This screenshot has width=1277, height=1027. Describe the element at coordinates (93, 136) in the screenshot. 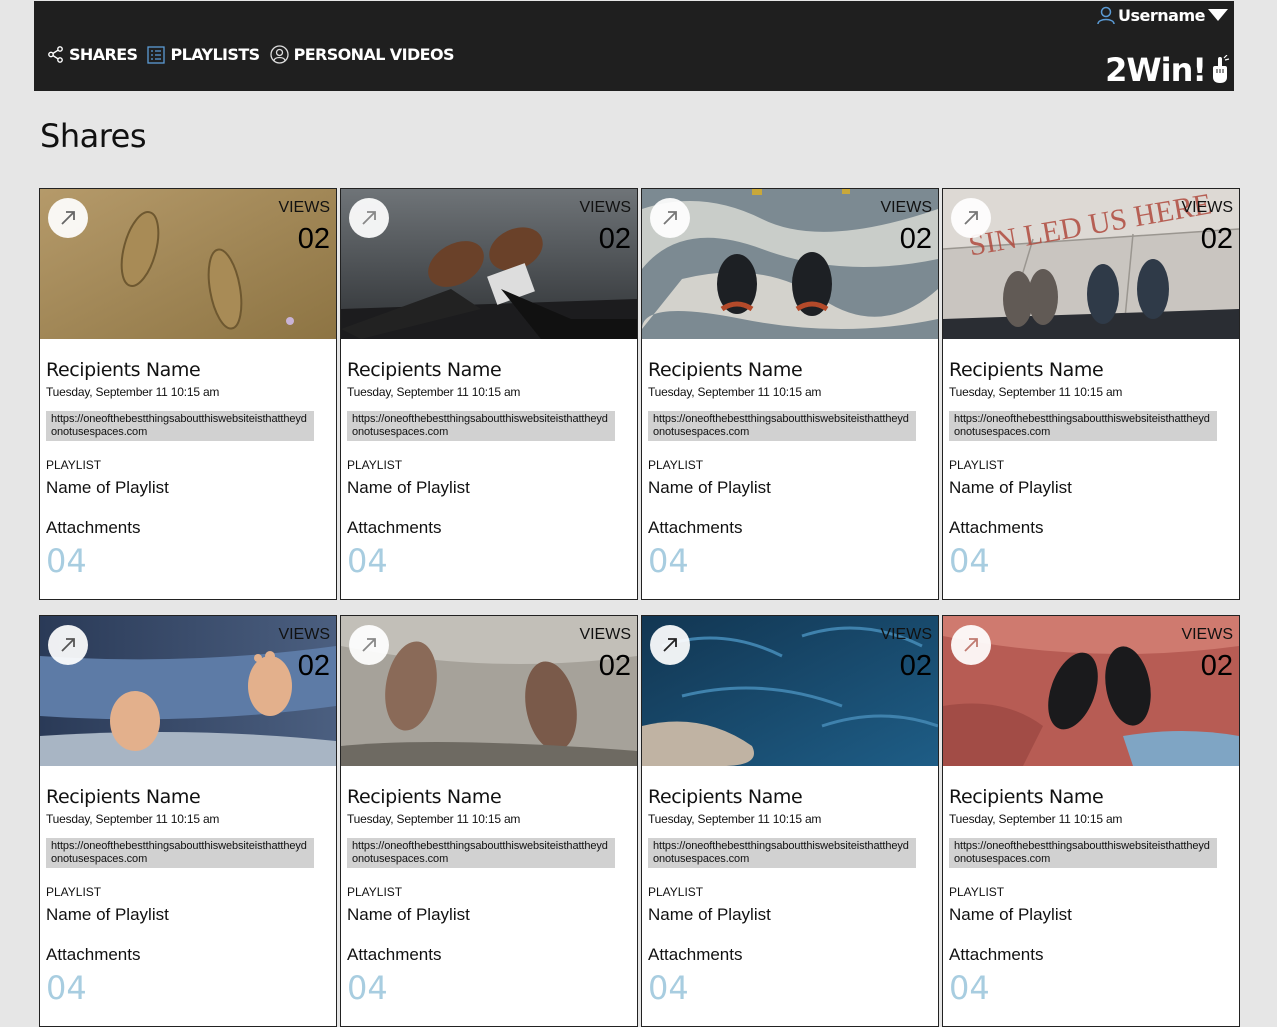

I see `page-title: Shares` at that location.